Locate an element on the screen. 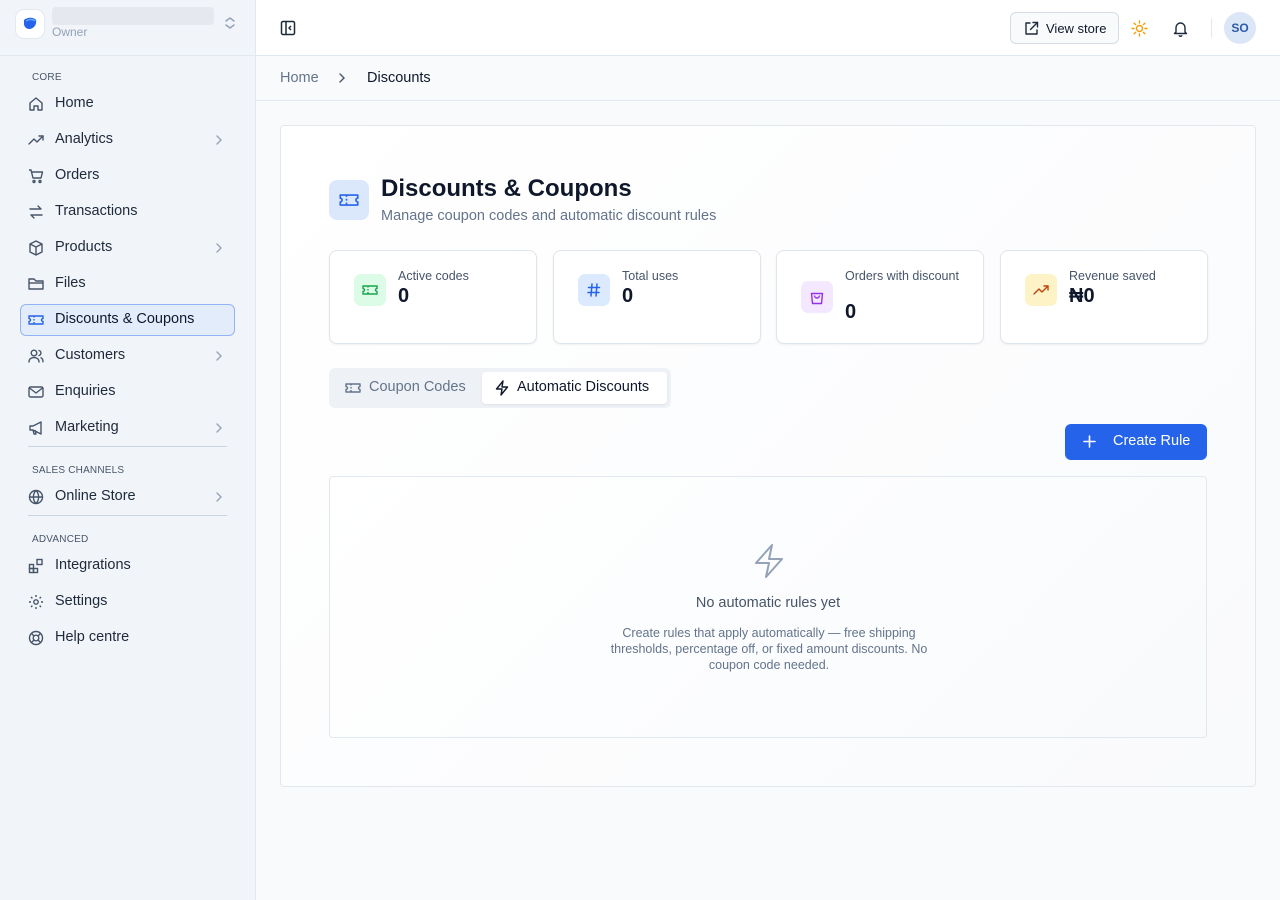  sidebar-item-help-centre: Help centre is located at coordinates (127, 638).